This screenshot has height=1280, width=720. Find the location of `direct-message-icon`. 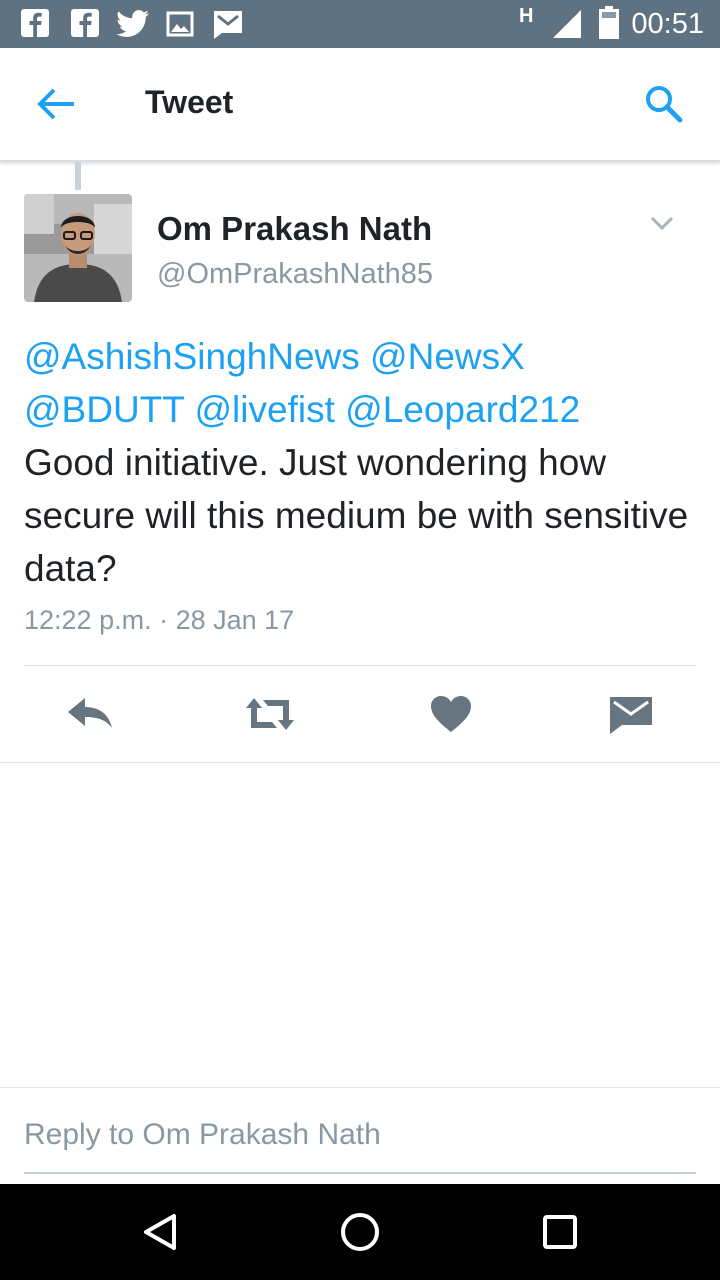

direct-message-icon is located at coordinates (631, 715).